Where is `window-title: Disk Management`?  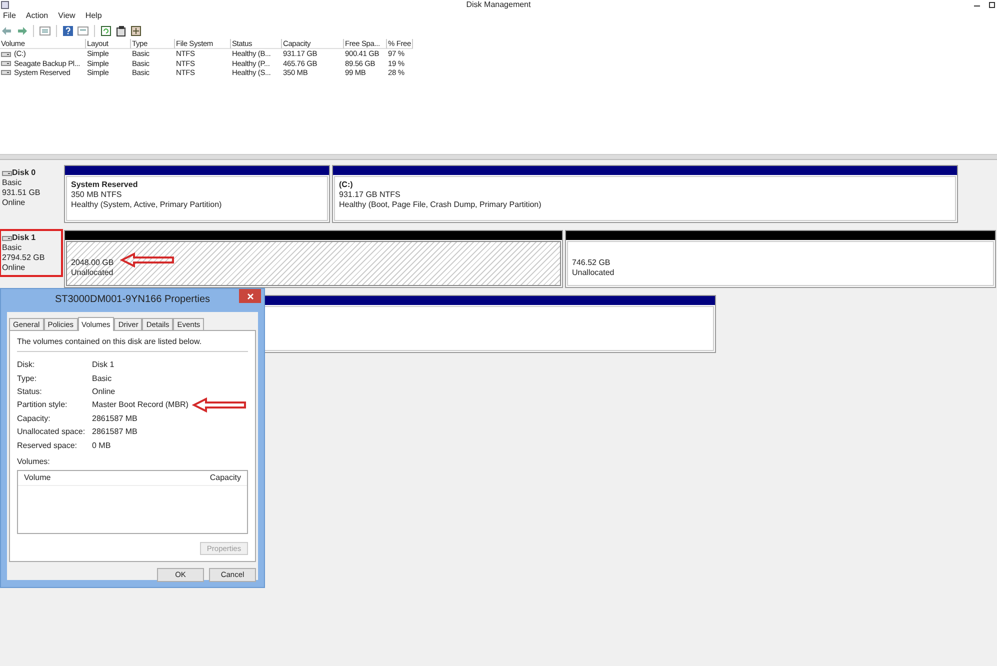
window-title: Disk Management is located at coordinates (498, 4).